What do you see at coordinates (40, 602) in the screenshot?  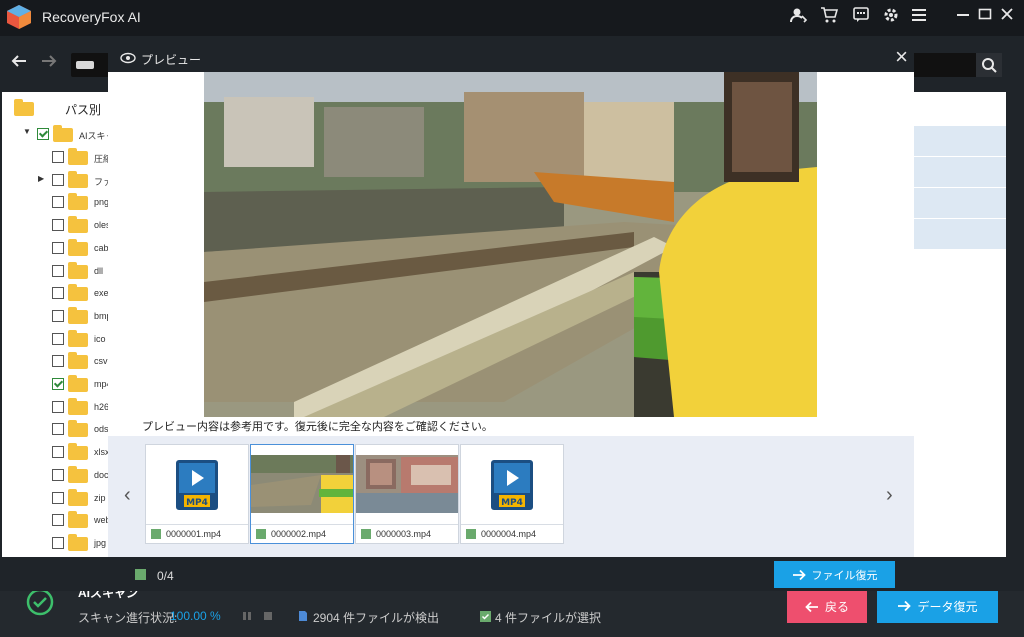 I see `scan-complete-check-icon` at bounding box center [40, 602].